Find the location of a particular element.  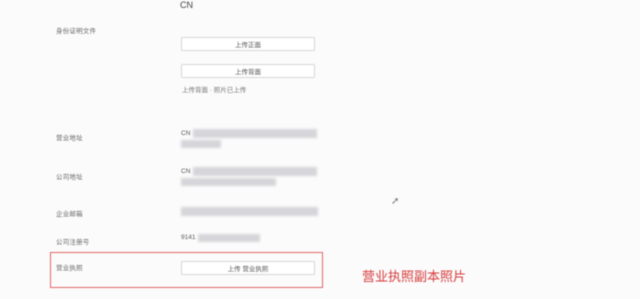

office-address-label: 公司地址 is located at coordinates (69, 177).